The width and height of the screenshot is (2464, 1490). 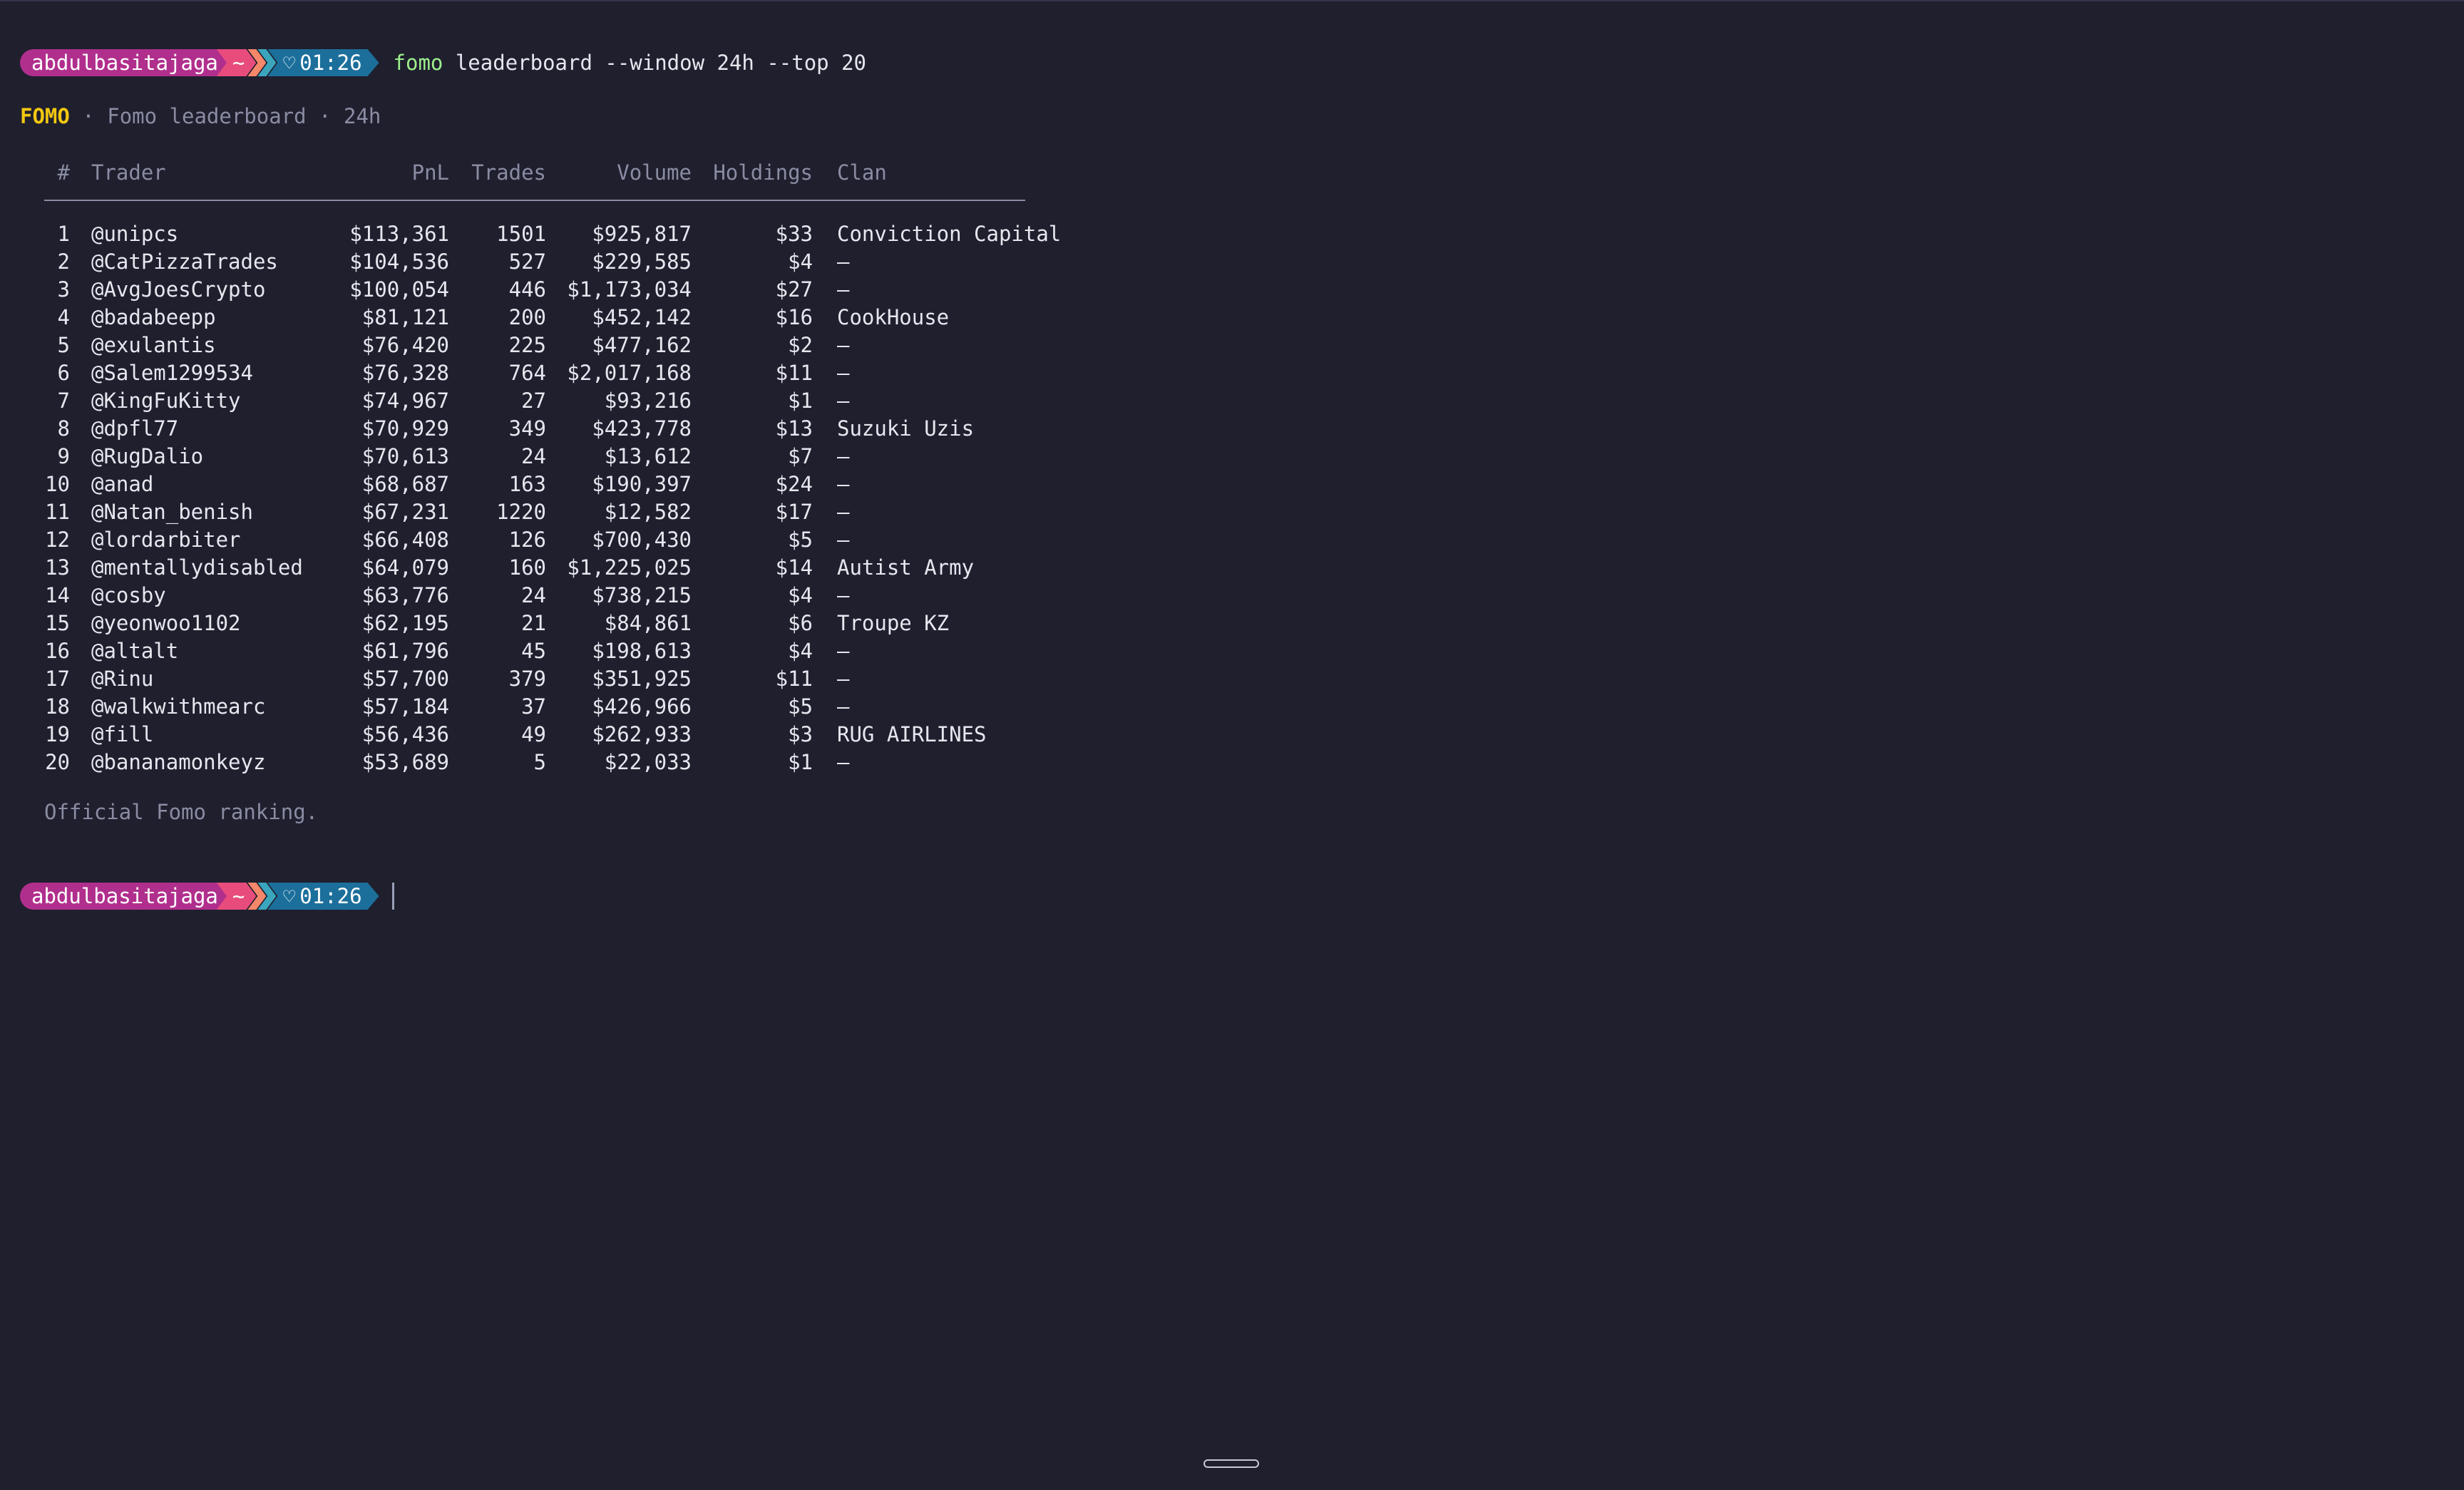 I want to click on cell-trades: 5, so click(x=539, y=761).